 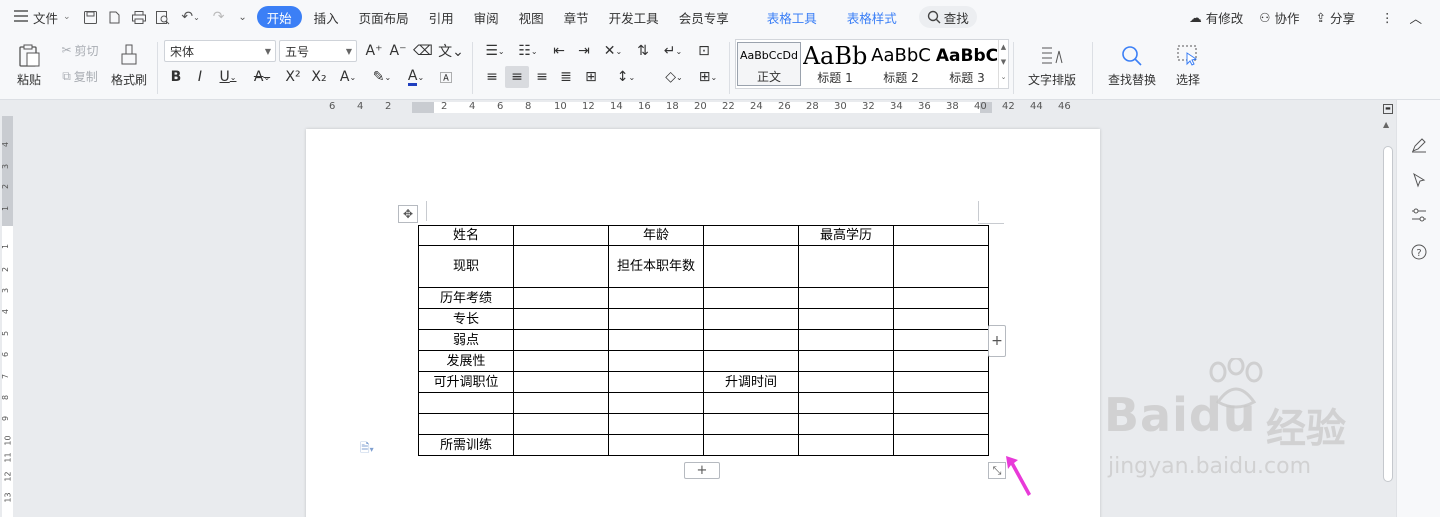 I want to click on vertical-scrollbar: ▬ ▲, so click(x=1388, y=308).